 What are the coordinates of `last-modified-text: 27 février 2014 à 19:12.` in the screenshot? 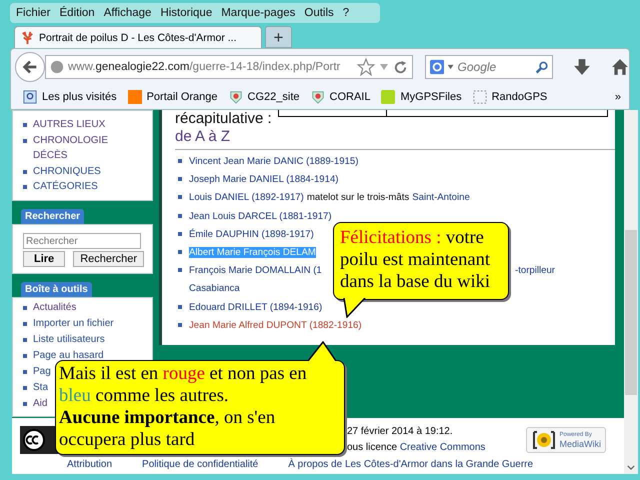 It's located at (400, 432).